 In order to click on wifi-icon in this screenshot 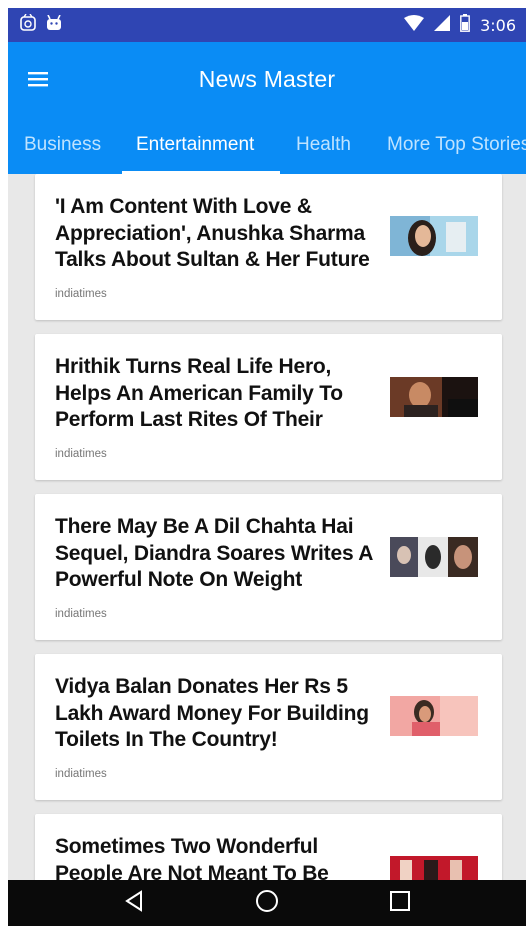, I will do `click(414, 25)`.